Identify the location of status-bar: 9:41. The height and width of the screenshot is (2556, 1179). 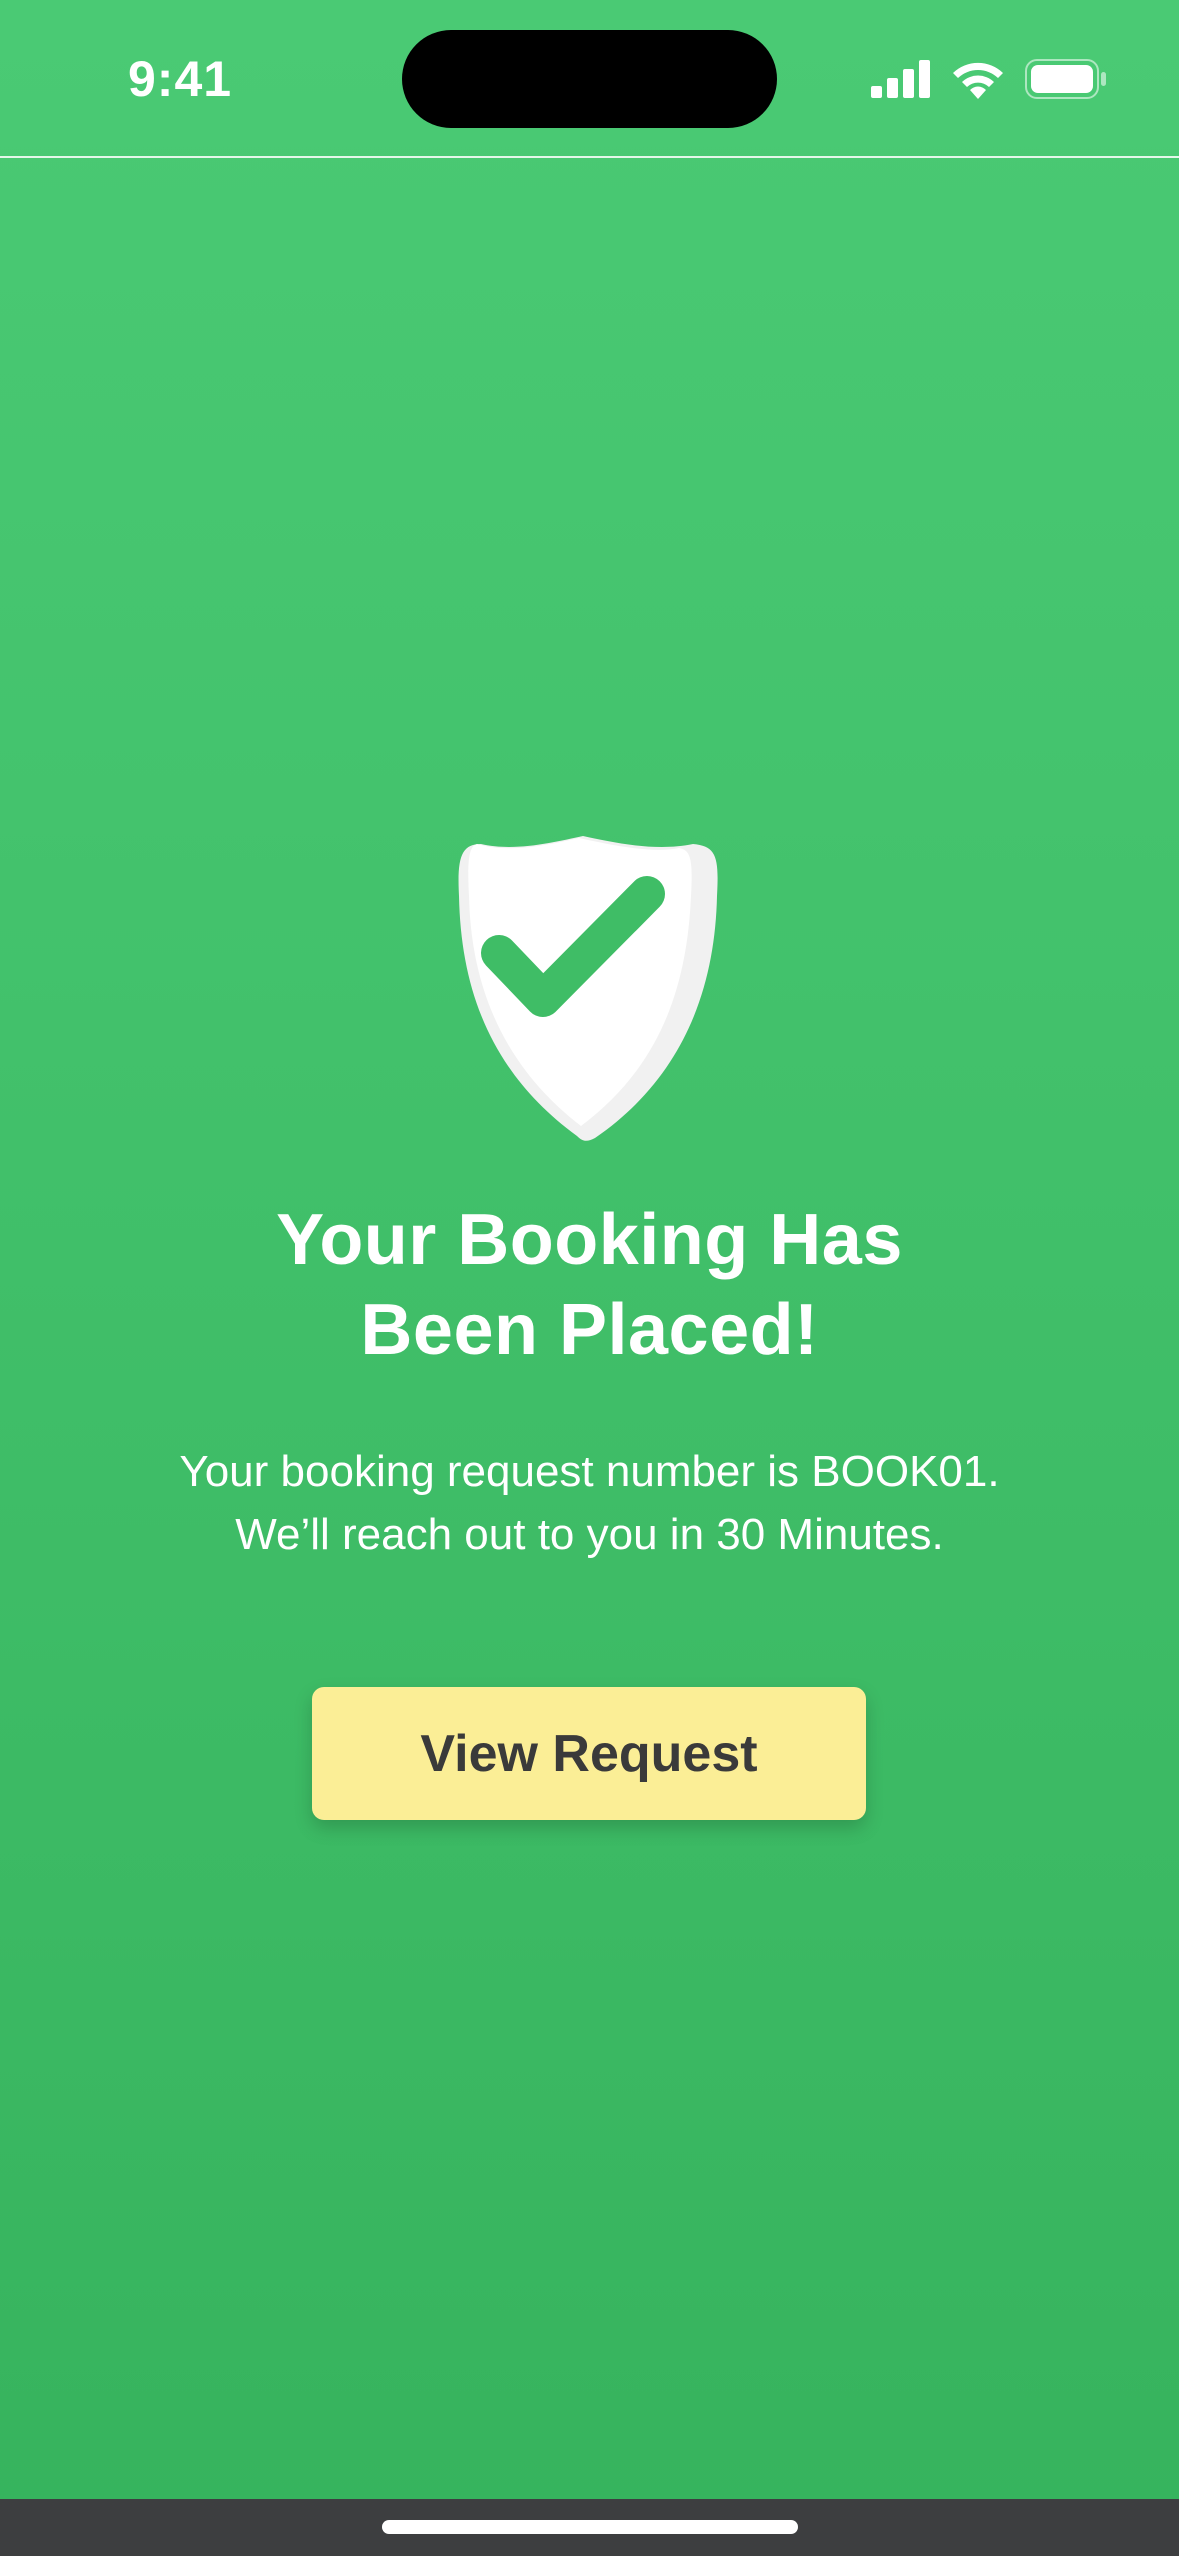
(589, 78).